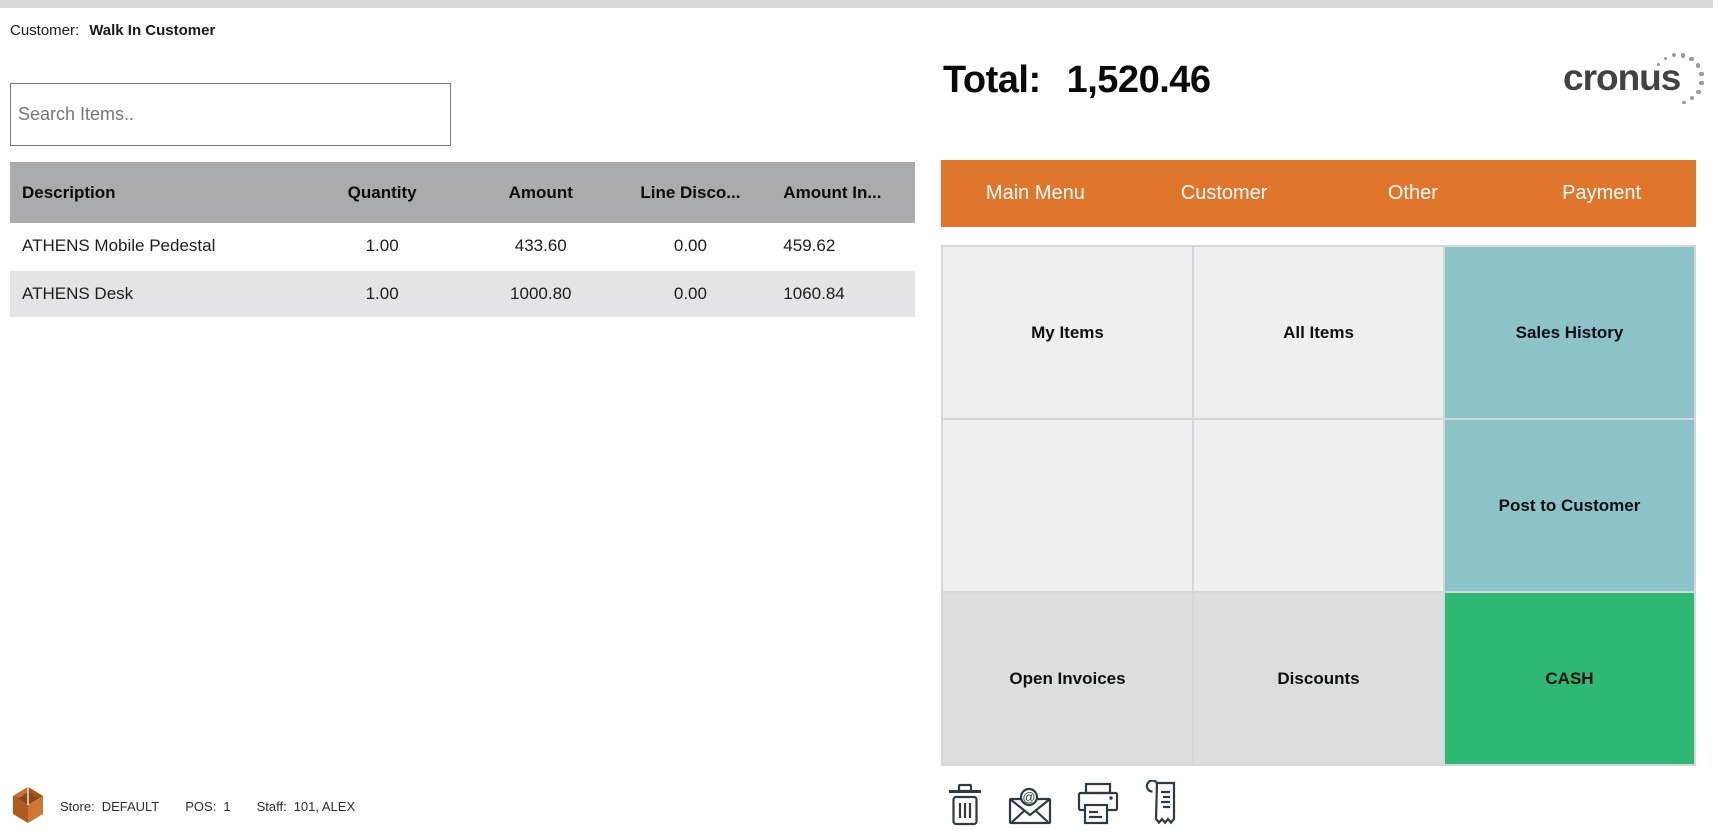 Image resolution: width=1719 pixels, height=831 pixels. Describe the element at coordinates (45, 30) in the screenshot. I see `customer-label: Customer:` at that location.